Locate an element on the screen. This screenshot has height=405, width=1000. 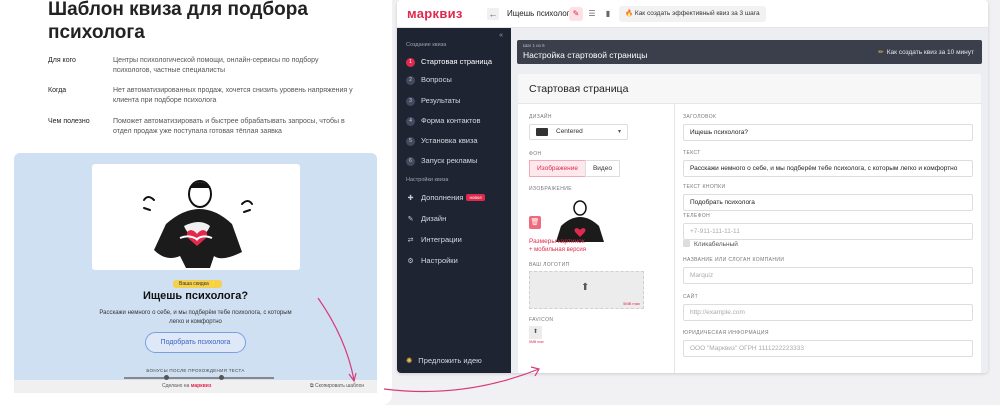
sidebar-section-create: Создание квиза is located at coordinates (426, 45).